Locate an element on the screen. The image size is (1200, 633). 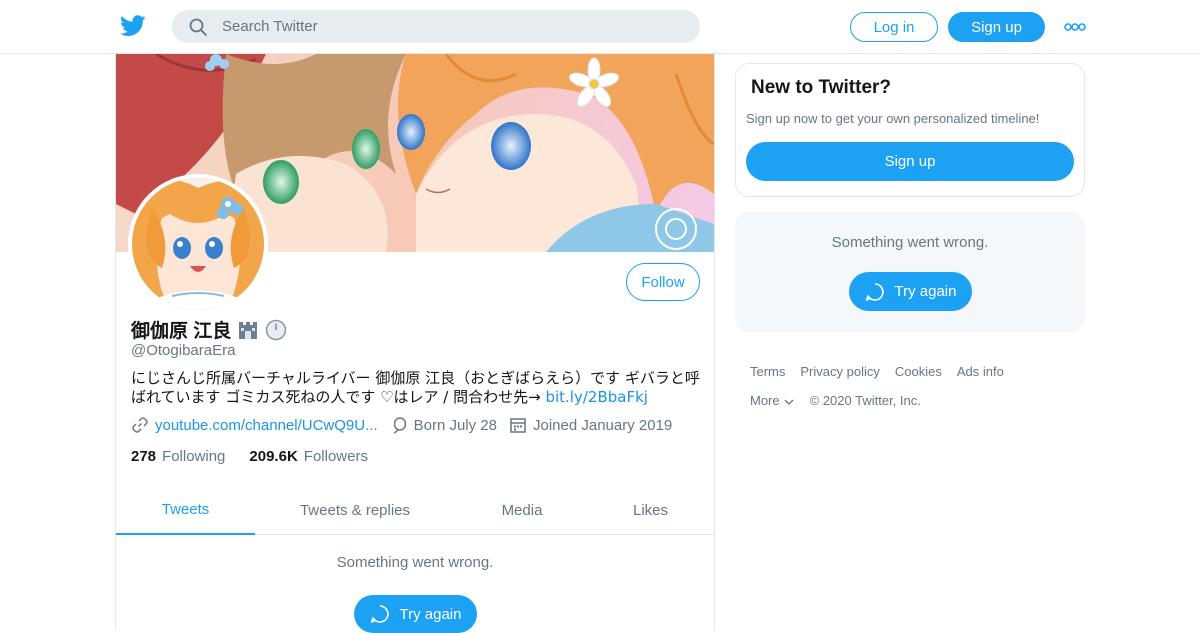
footer-copyright: © 2020 Twitter, Inc. is located at coordinates (865, 400).